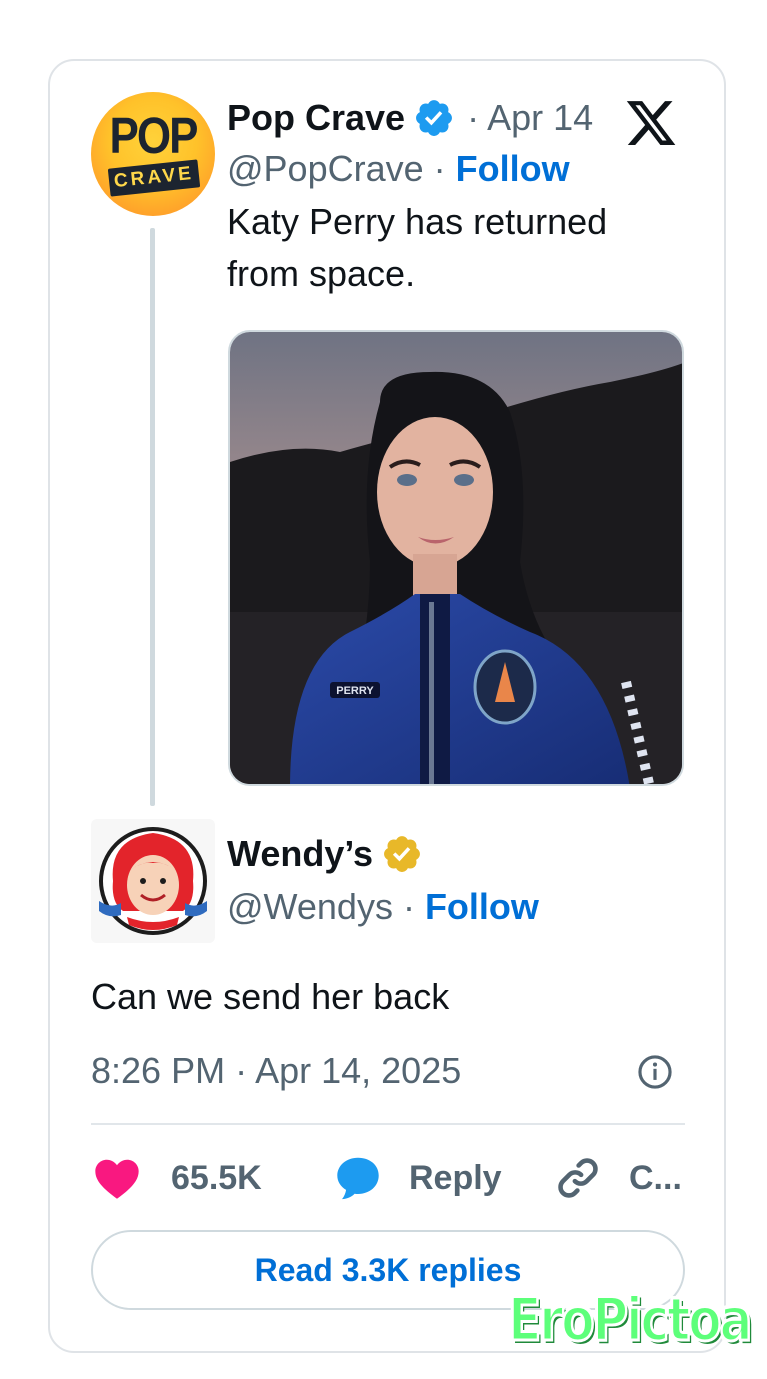  I want to click on tweet-text: Katy Perry has returned from space., so click(417, 247).